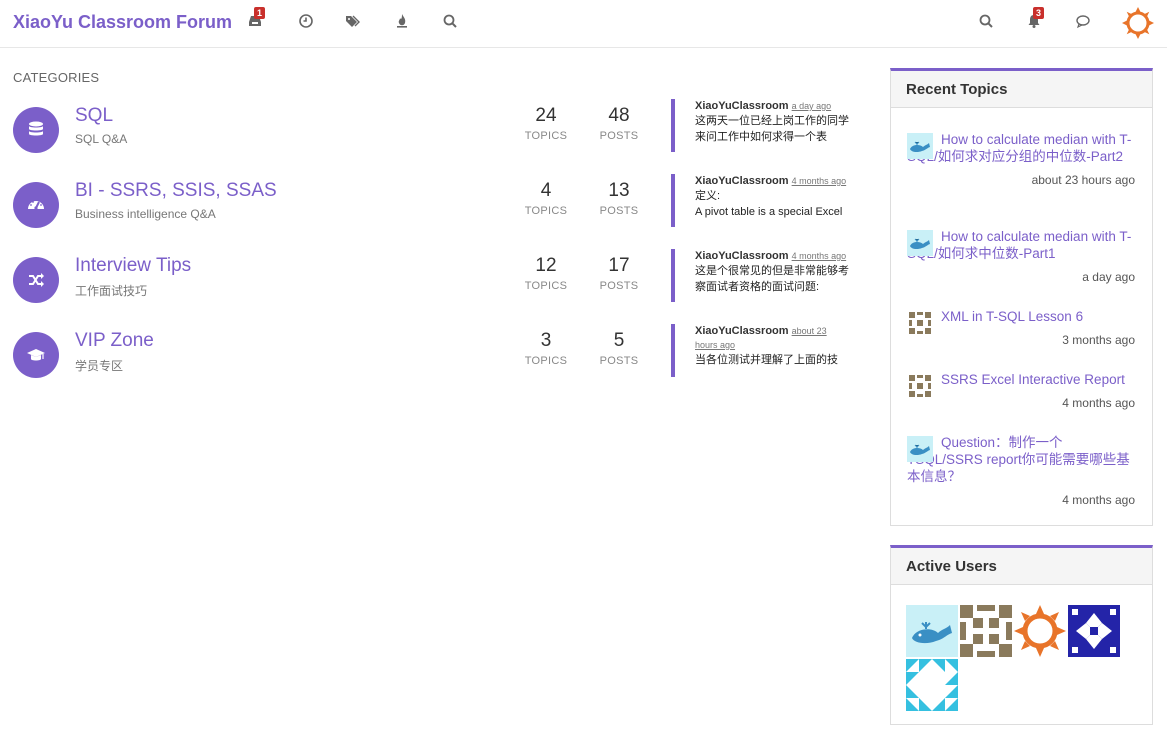 This screenshot has height=737, width=1167. I want to click on post-count: 17 POSTS, so click(619, 273).